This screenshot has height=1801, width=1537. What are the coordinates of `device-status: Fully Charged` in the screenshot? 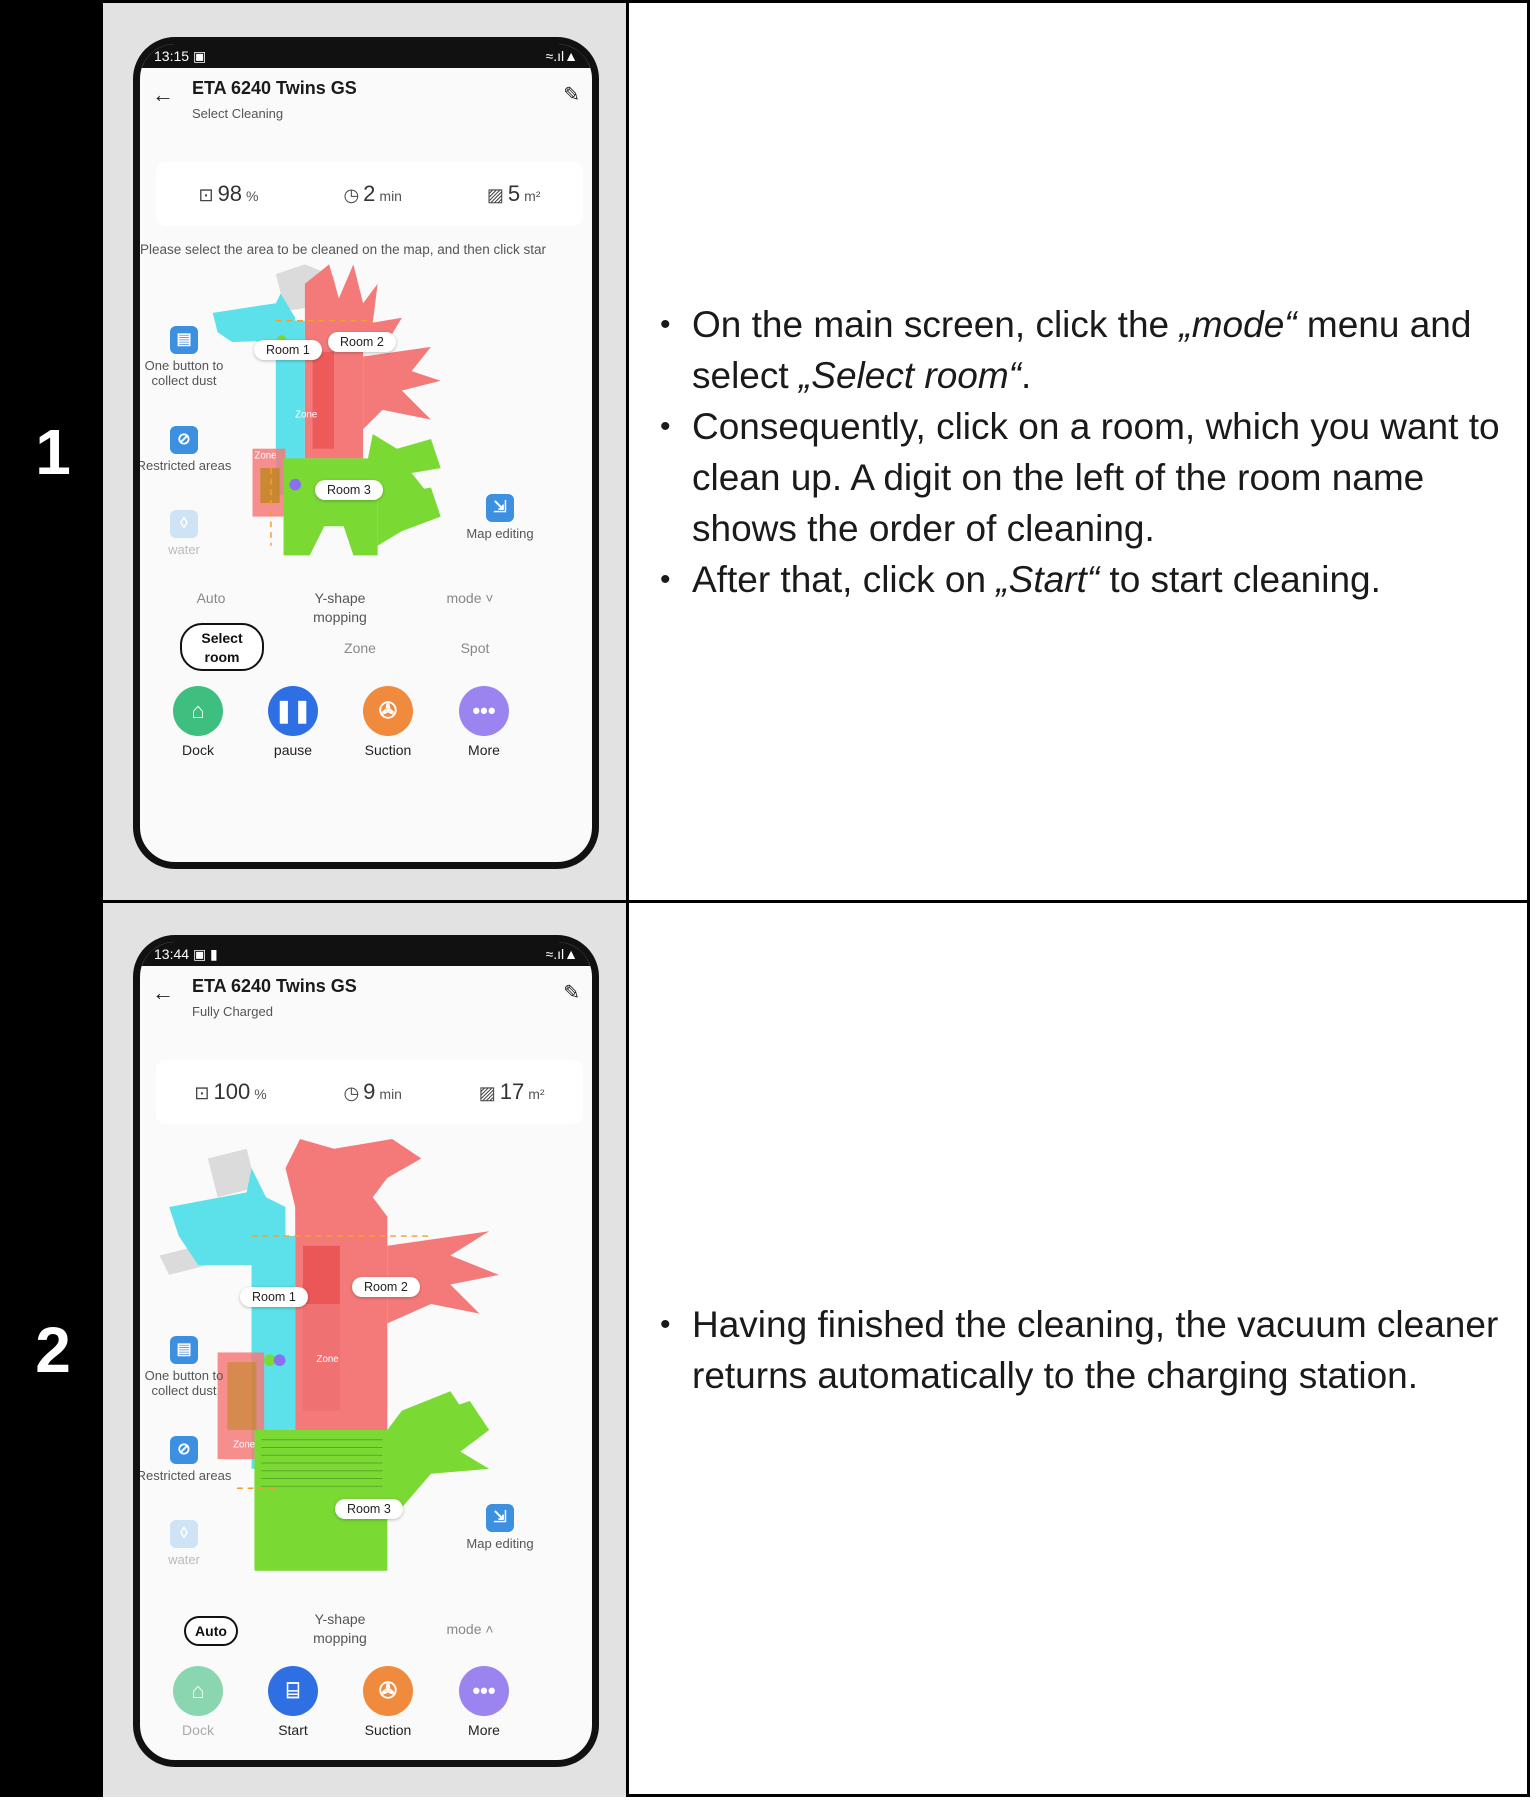 It's located at (232, 1011).